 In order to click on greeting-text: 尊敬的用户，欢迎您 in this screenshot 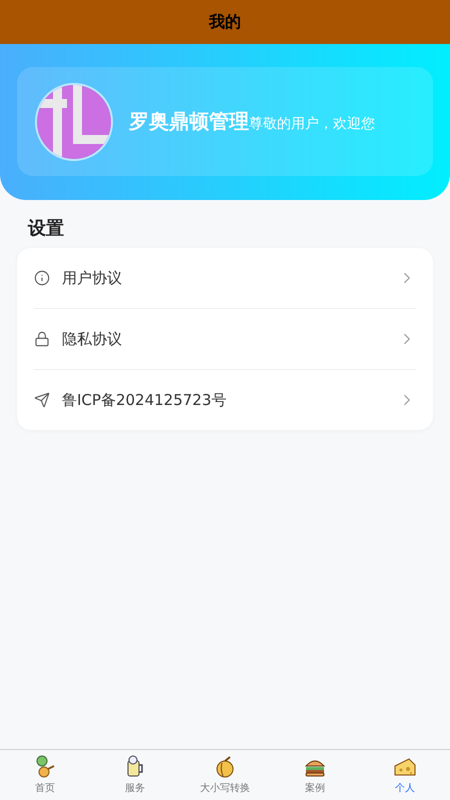, I will do `click(312, 124)`.